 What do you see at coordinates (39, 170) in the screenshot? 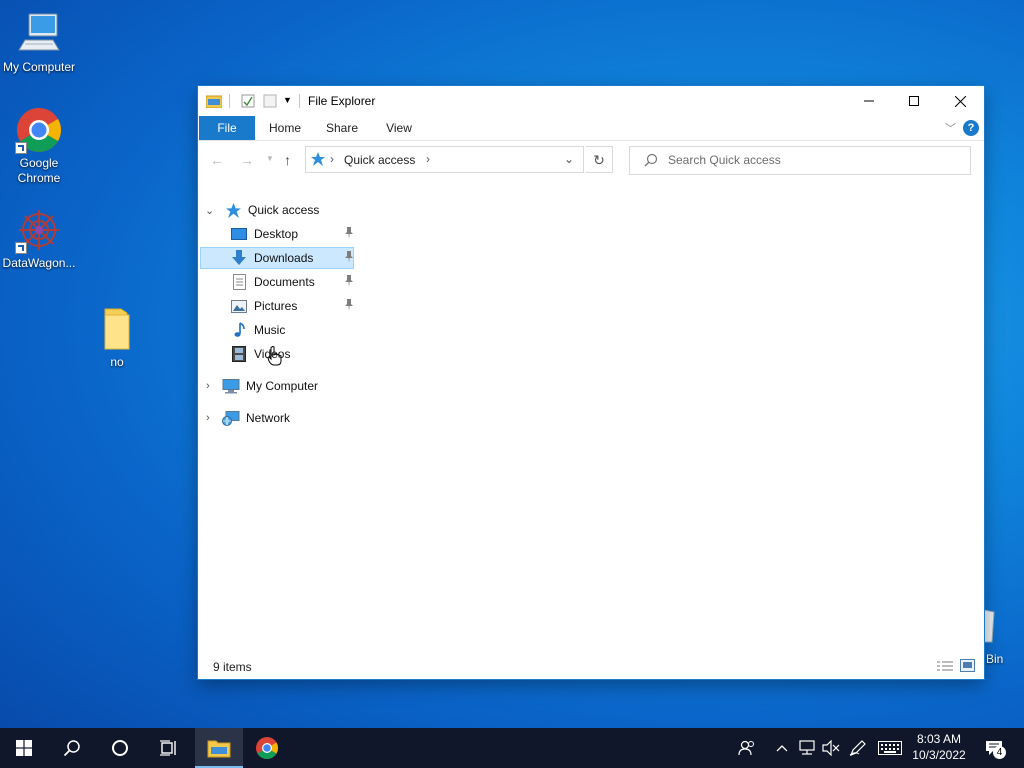
I see `desktop-icon-label: Google Chrome` at bounding box center [39, 170].